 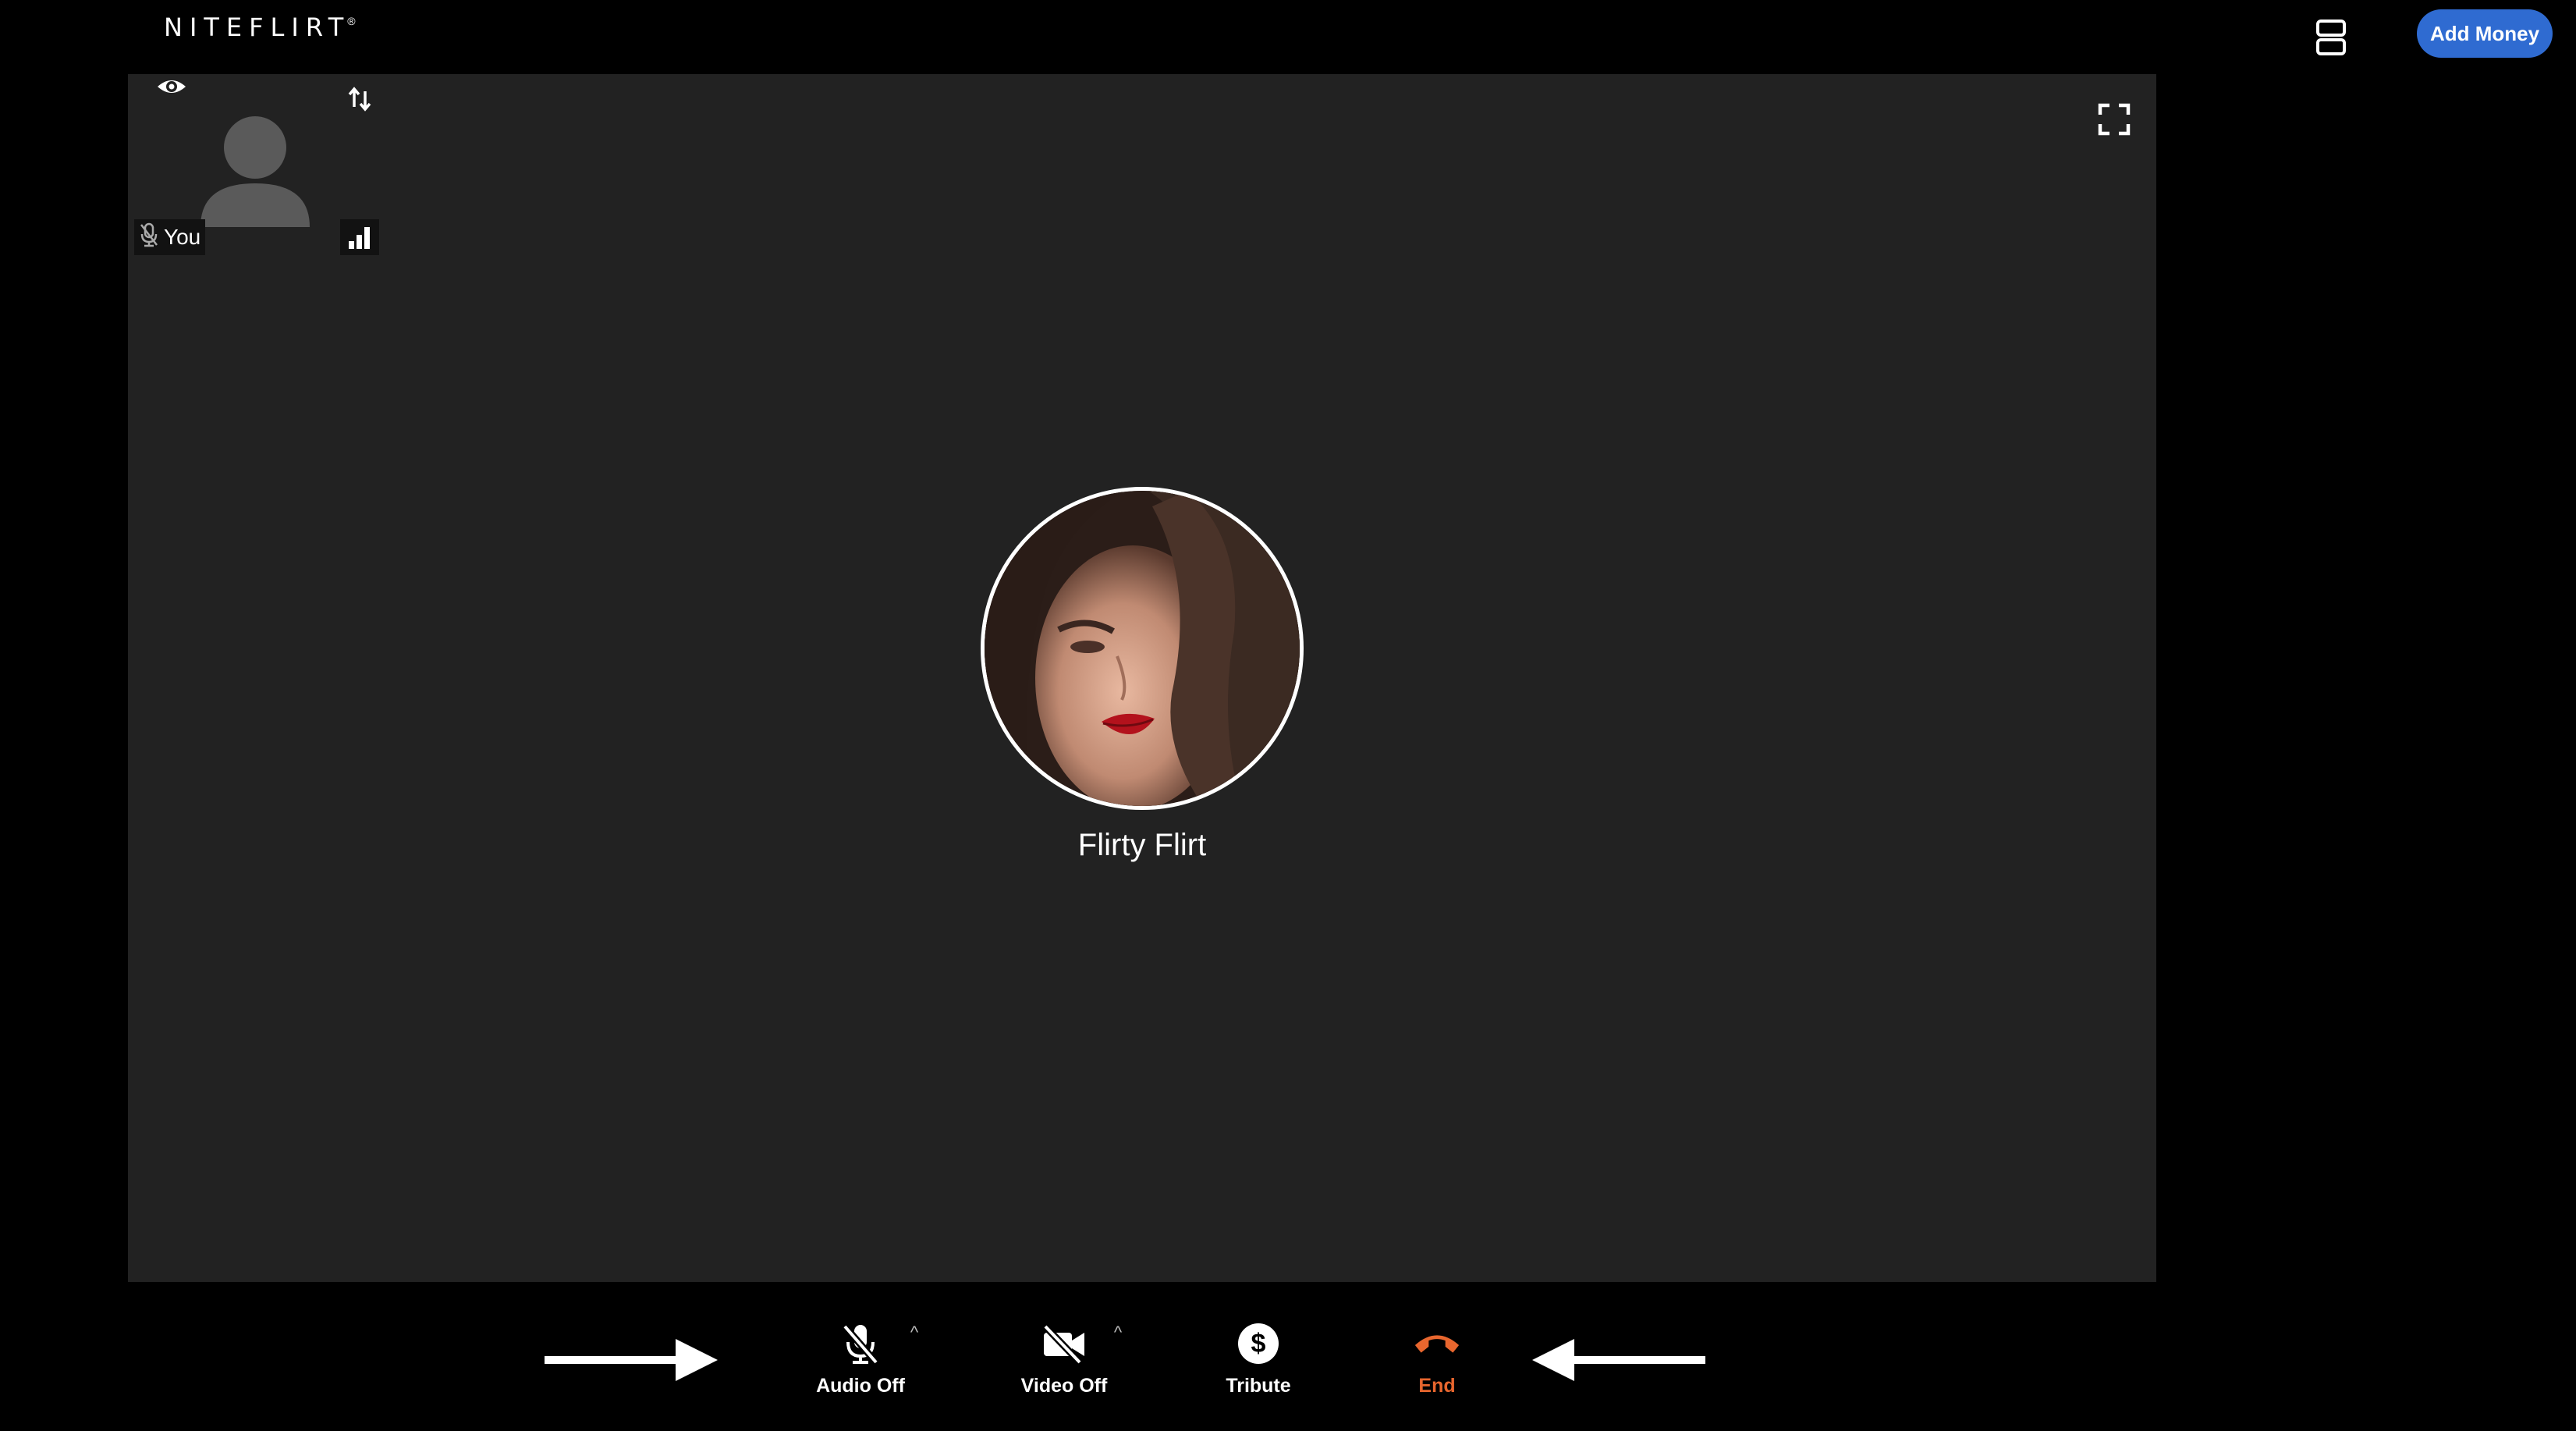 I want to click on add-money-button: Add Money, so click(x=2485, y=34).